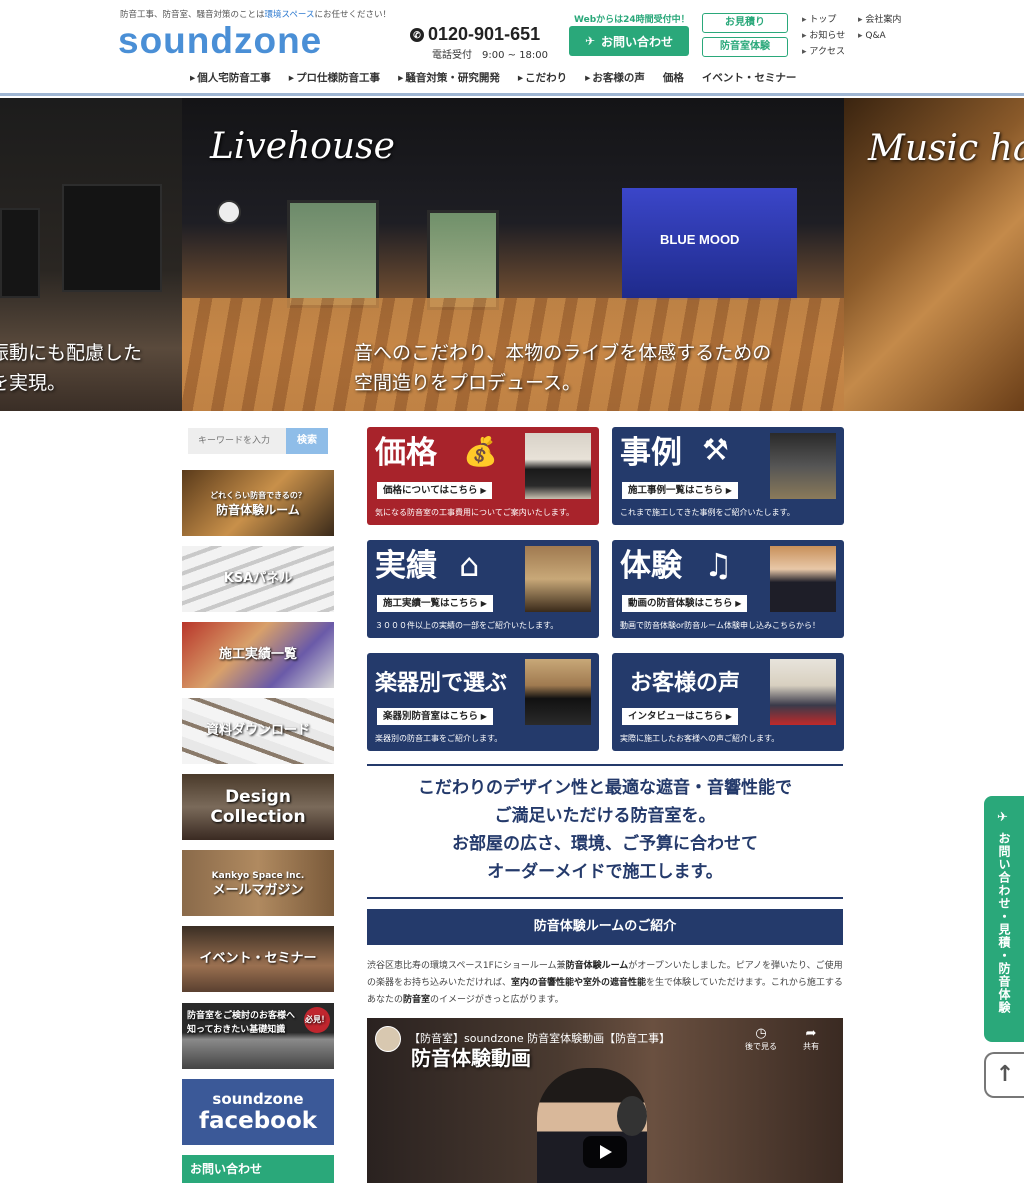 The width and height of the screenshot is (1024, 1183). Describe the element at coordinates (542, 77) in the screenshot. I see `nav-commitment: こだわり` at that location.